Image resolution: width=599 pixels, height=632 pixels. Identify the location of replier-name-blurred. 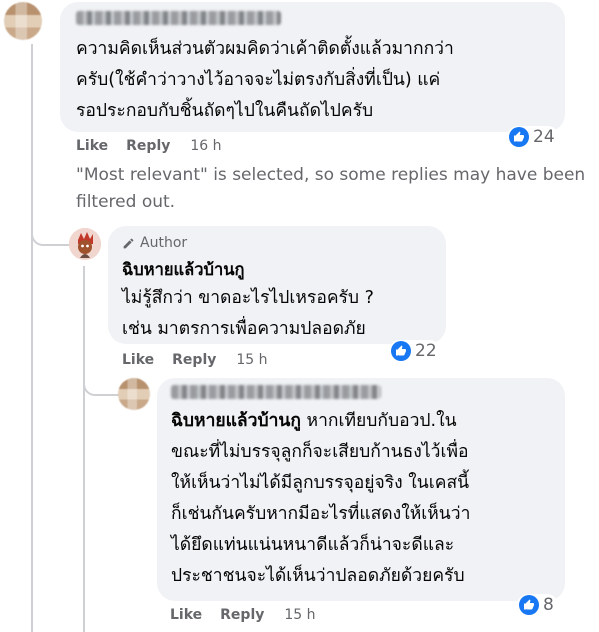
(276, 392).